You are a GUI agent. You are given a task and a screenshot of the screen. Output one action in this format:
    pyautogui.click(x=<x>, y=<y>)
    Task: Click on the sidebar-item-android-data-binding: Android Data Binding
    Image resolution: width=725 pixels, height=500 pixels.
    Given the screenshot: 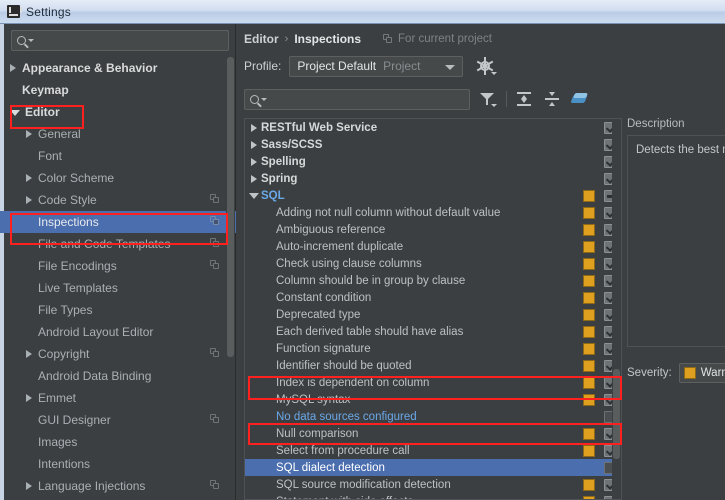 What is the action you would take?
    pyautogui.click(x=118, y=376)
    